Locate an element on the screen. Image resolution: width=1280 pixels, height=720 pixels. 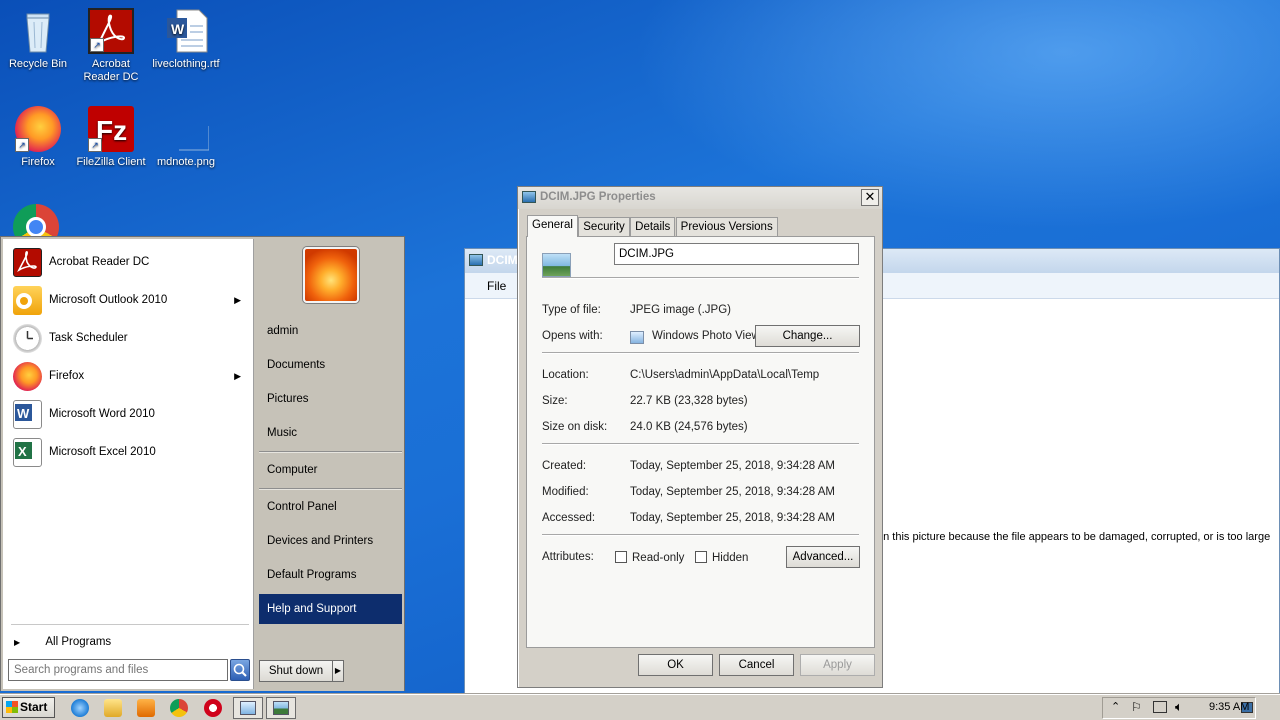
action-center-flag-icon: ⚐ is located at coordinates (1136, 707).